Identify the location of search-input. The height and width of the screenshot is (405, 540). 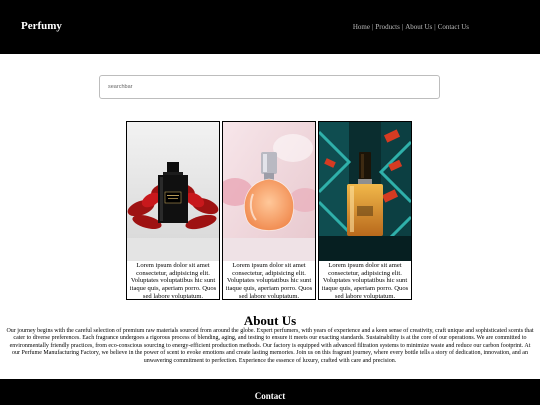
(269, 87).